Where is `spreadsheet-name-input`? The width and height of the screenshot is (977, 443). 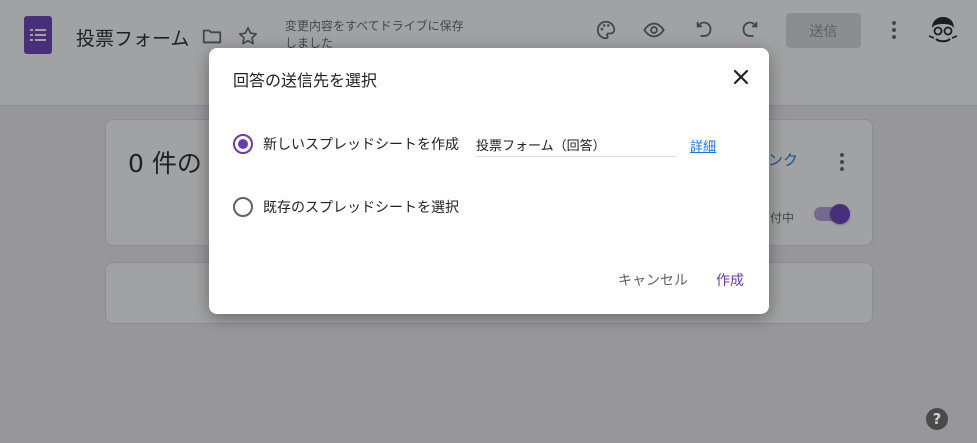 spreadsheet-name-input is located at coordinates (576, 145).